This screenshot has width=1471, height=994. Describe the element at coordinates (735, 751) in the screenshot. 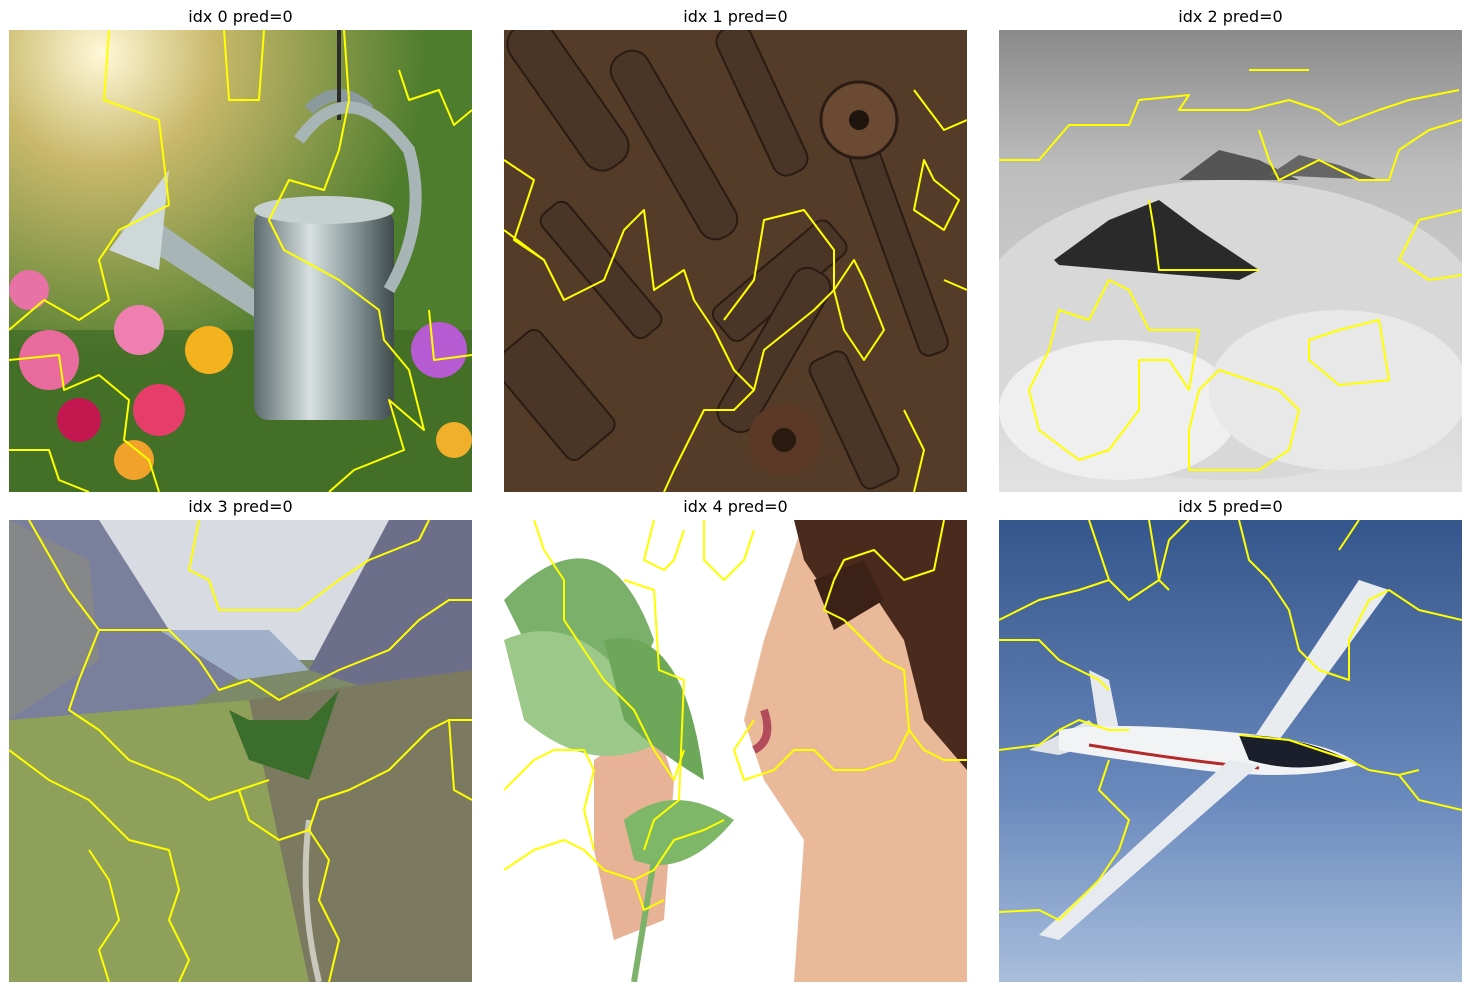

I see `superpixel-image-woman-leaf` at that location.